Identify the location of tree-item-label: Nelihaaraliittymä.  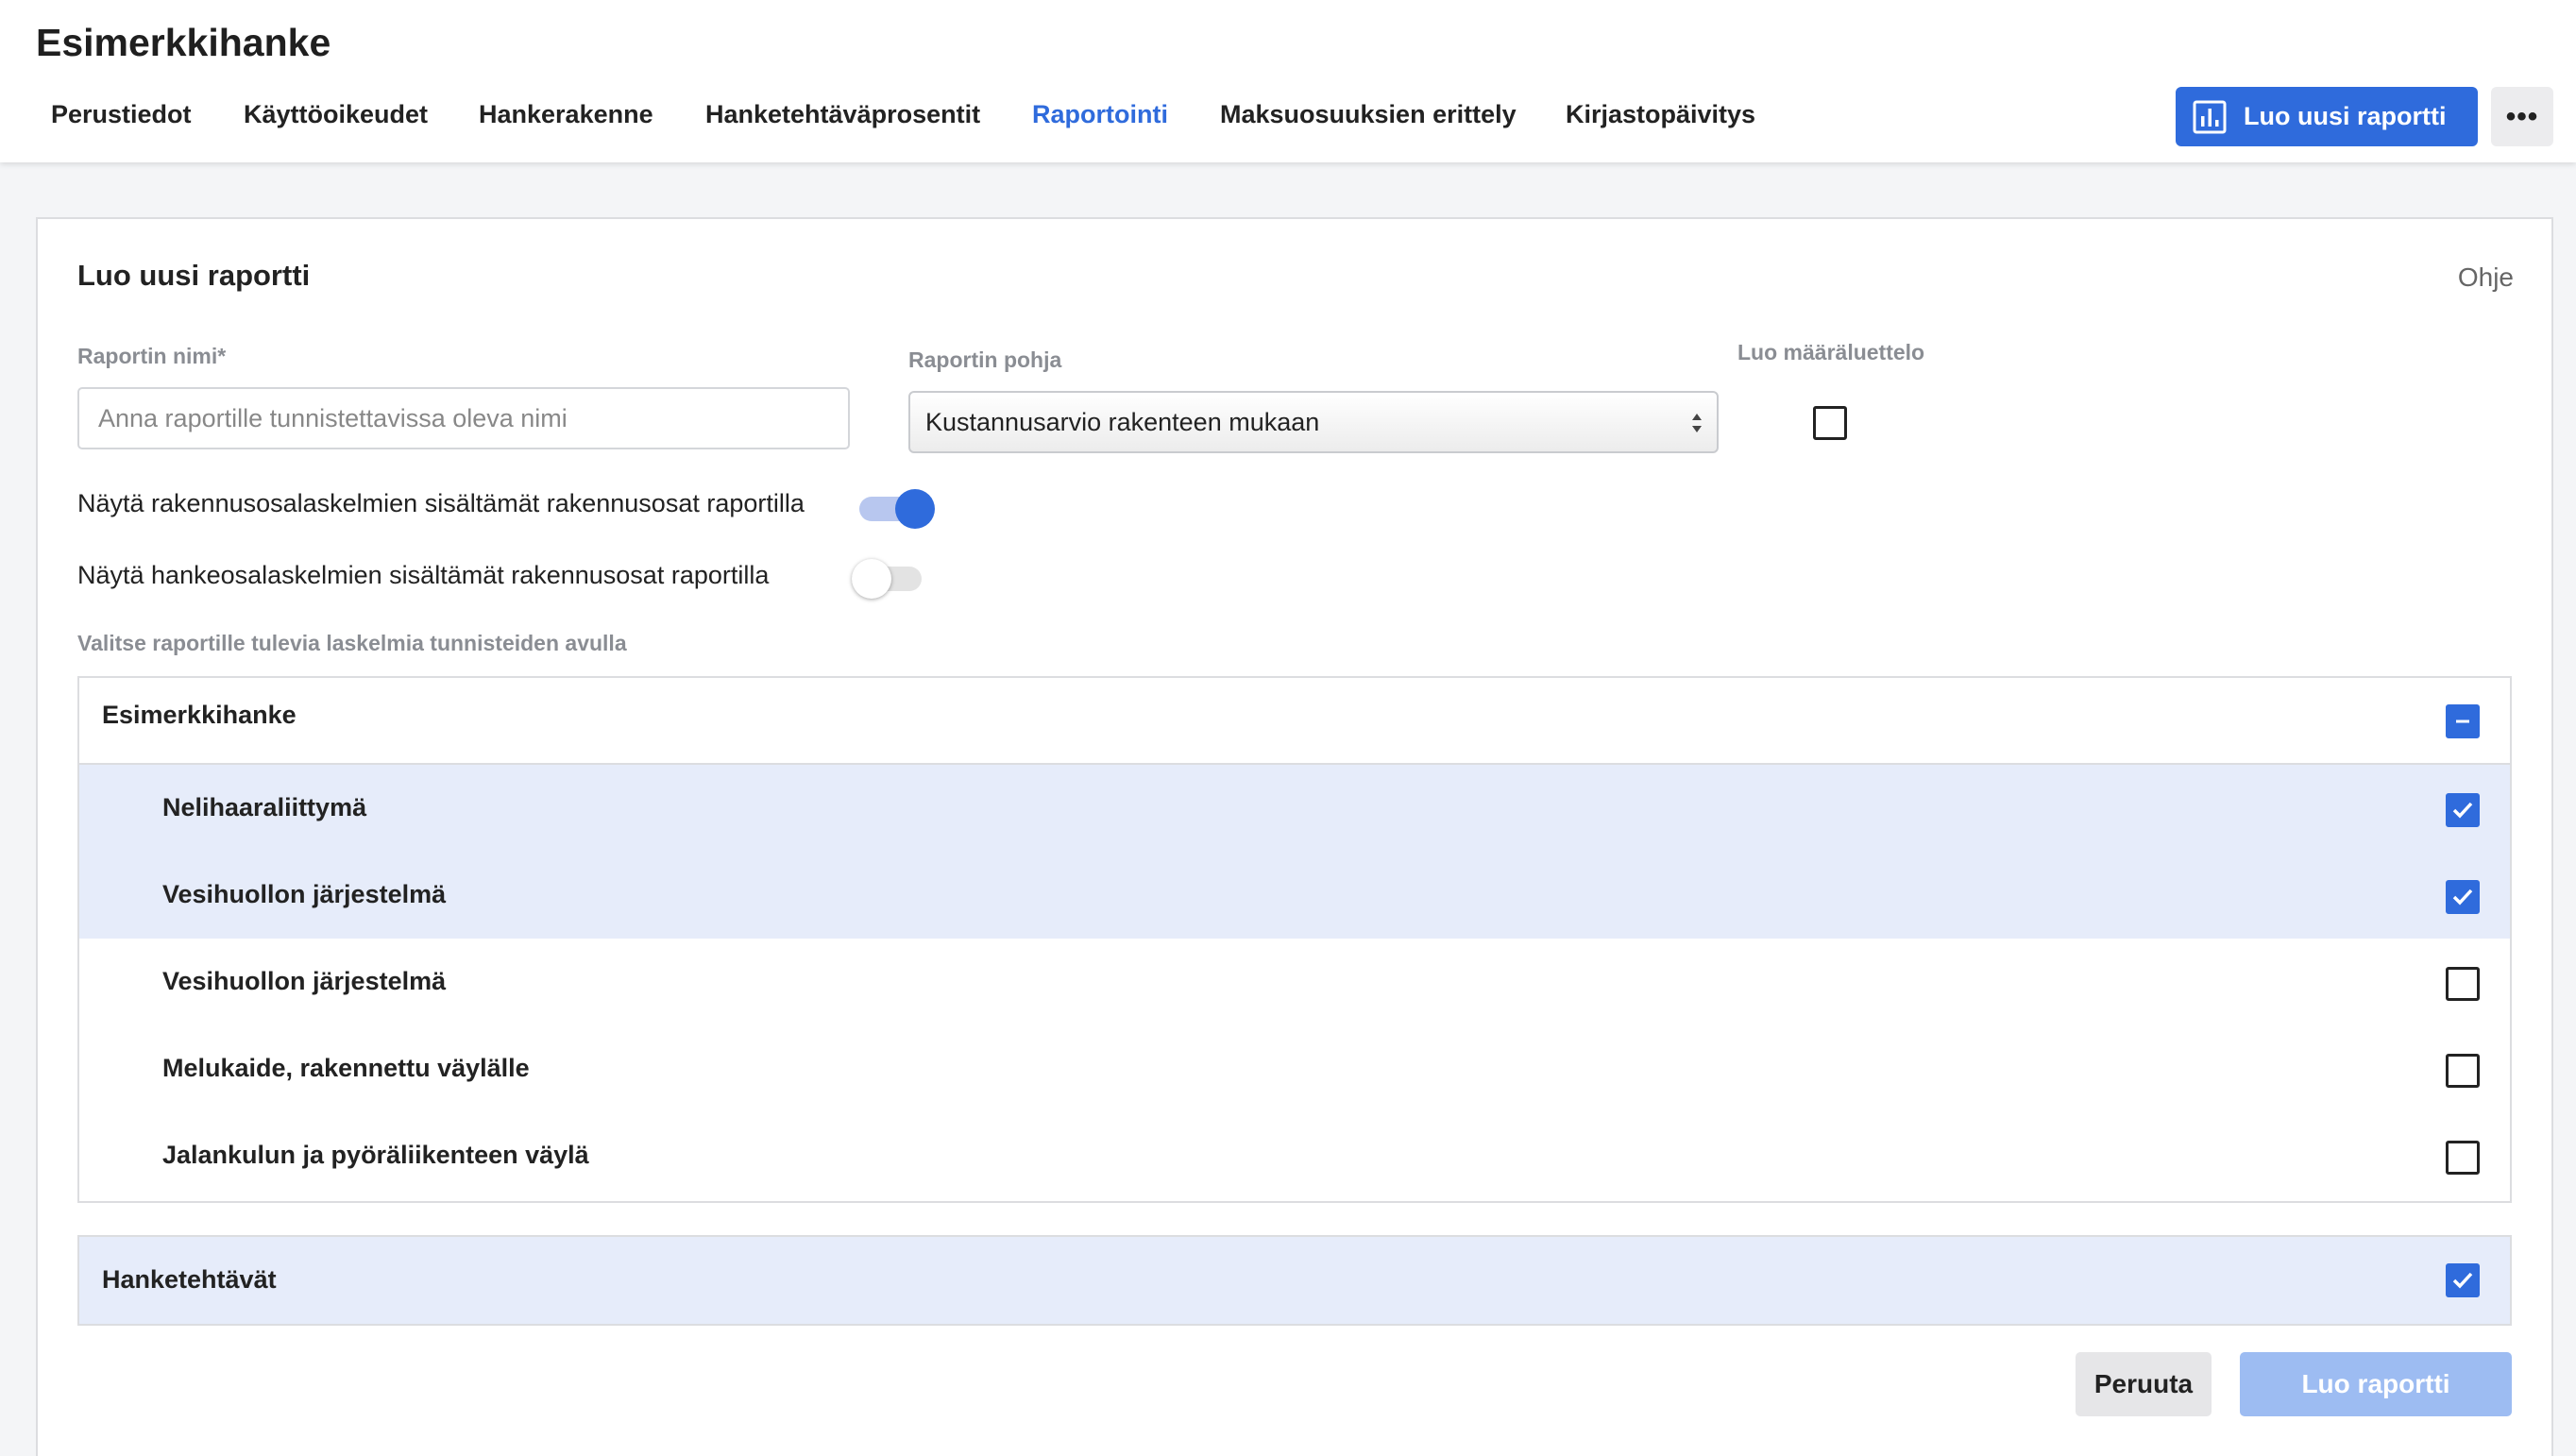
(264, 807).